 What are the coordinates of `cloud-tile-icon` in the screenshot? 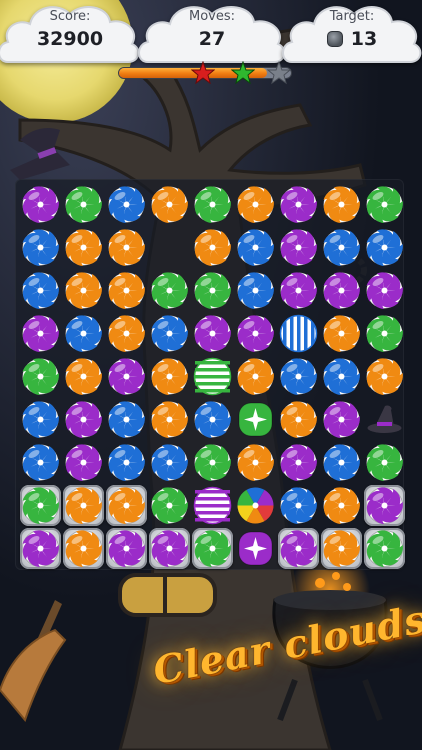 It's located at (334, 39).